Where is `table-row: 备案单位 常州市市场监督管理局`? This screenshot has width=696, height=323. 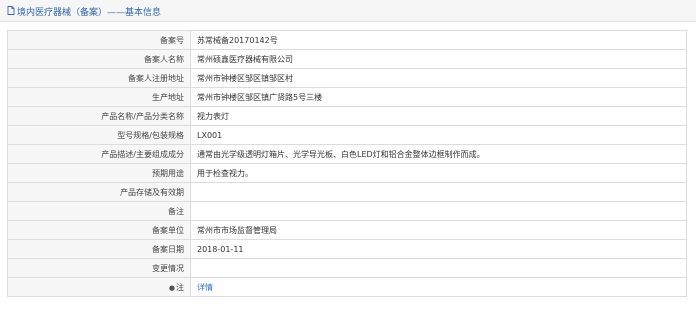
table-row: 备案单位 常州市市场监督管理局 is located at coordinates (347, 230).